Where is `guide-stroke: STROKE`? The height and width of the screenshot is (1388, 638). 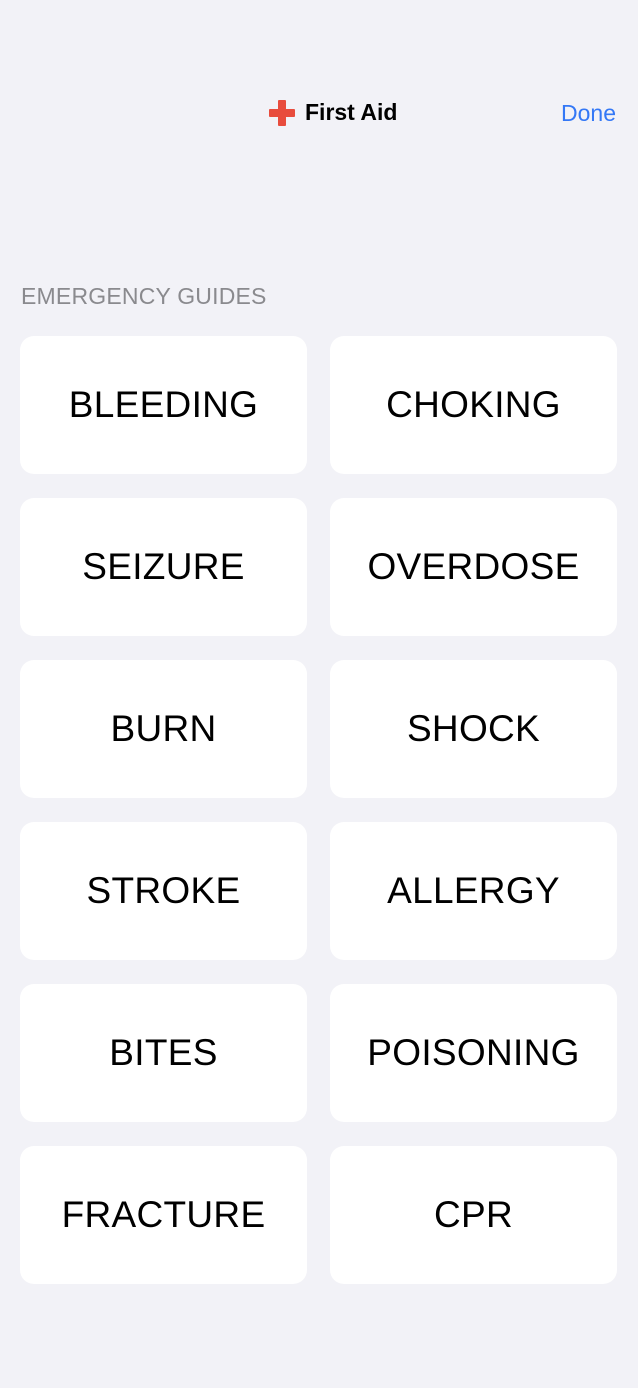 guide-stroke: STROKE is located at coordinates (163, 891).